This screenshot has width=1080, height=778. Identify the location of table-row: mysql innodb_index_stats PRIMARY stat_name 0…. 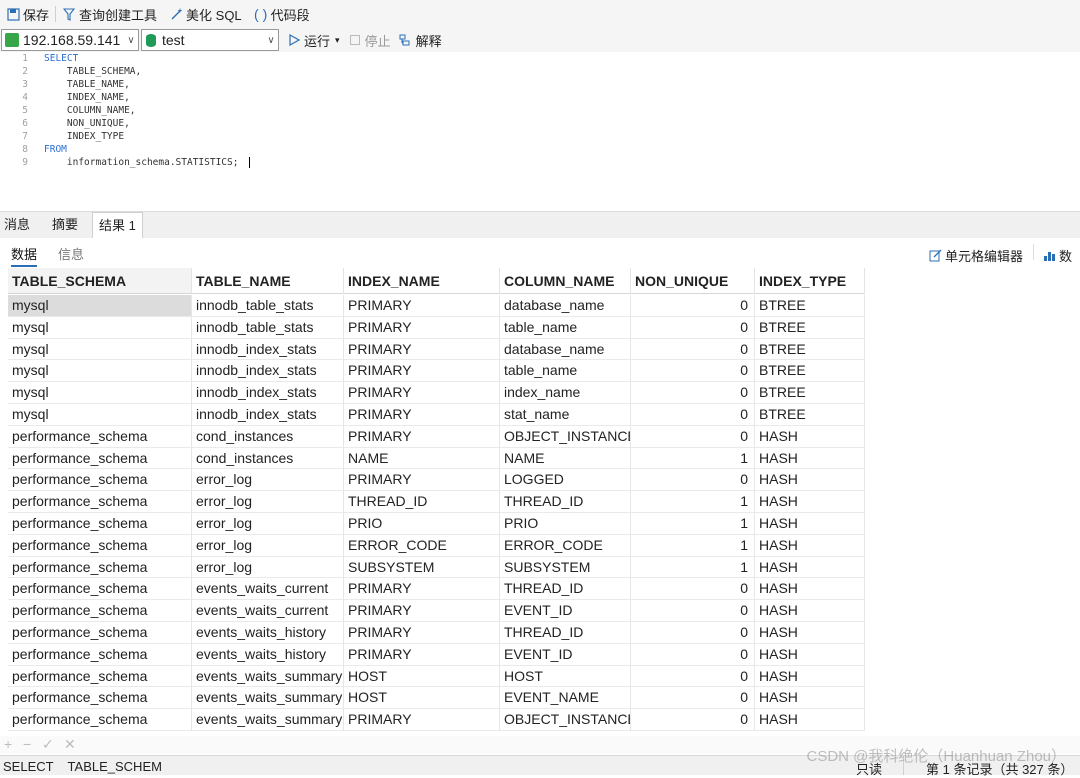
(436, 415).